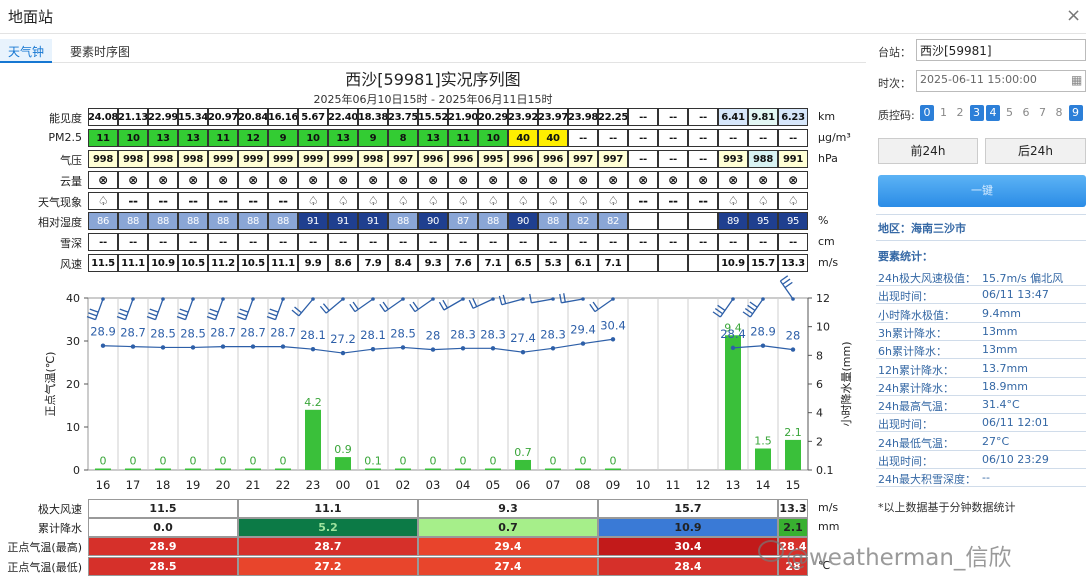 The image size is (1086, 583). Describe the element at coordinates (1005, 386) in the screenshot. I see `stat-value: 18.9mm` at that location.